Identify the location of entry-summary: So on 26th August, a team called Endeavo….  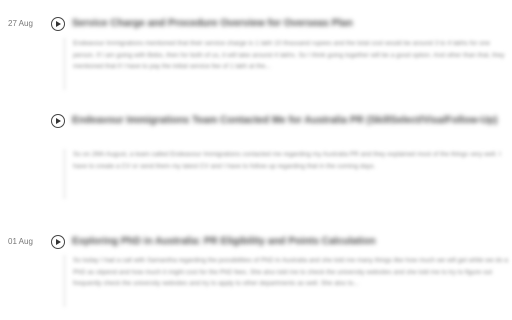
(287, 174).